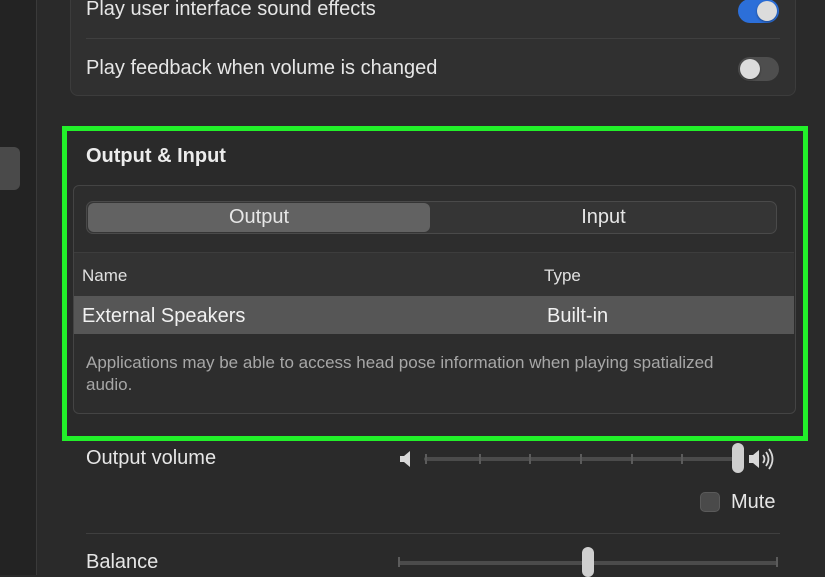 This screenshot has height=577, width=825. Describe the element at coordinates (738, 458) in the screenshot. I see `output-volume-thumb` at that location.